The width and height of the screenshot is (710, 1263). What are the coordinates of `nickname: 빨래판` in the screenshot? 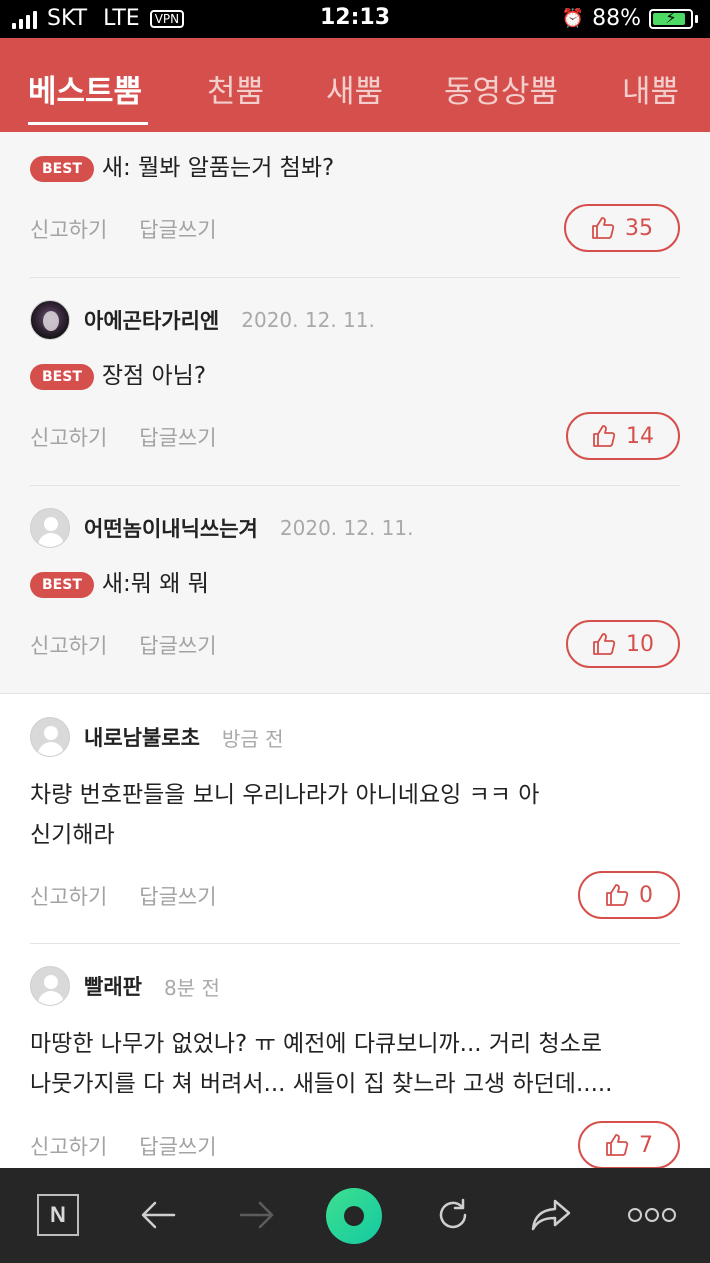 It's located at (113, 986).